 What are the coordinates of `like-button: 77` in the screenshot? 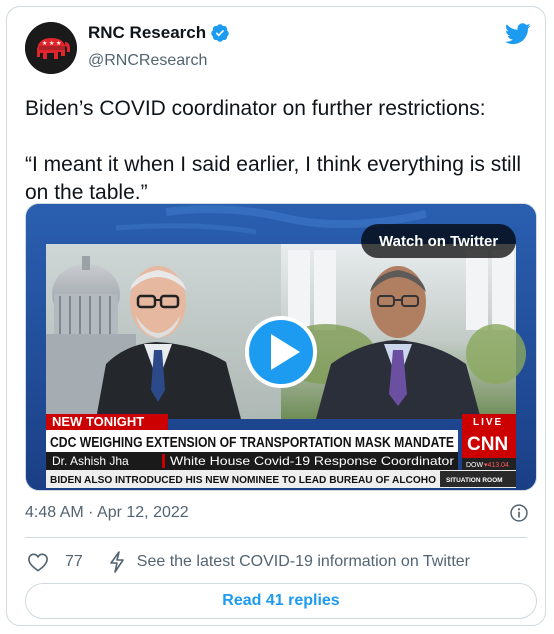 It's located at (55, 562).